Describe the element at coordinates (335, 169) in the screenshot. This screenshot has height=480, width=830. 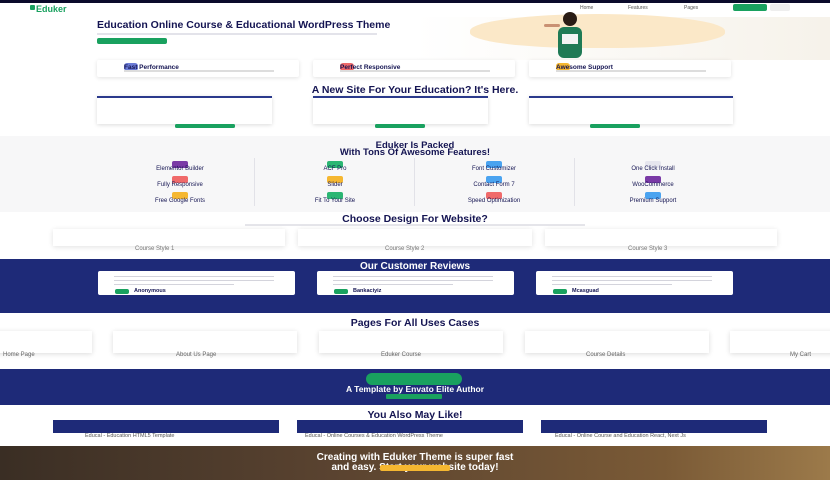
I see `feature-label: ACF Pro` at that location.